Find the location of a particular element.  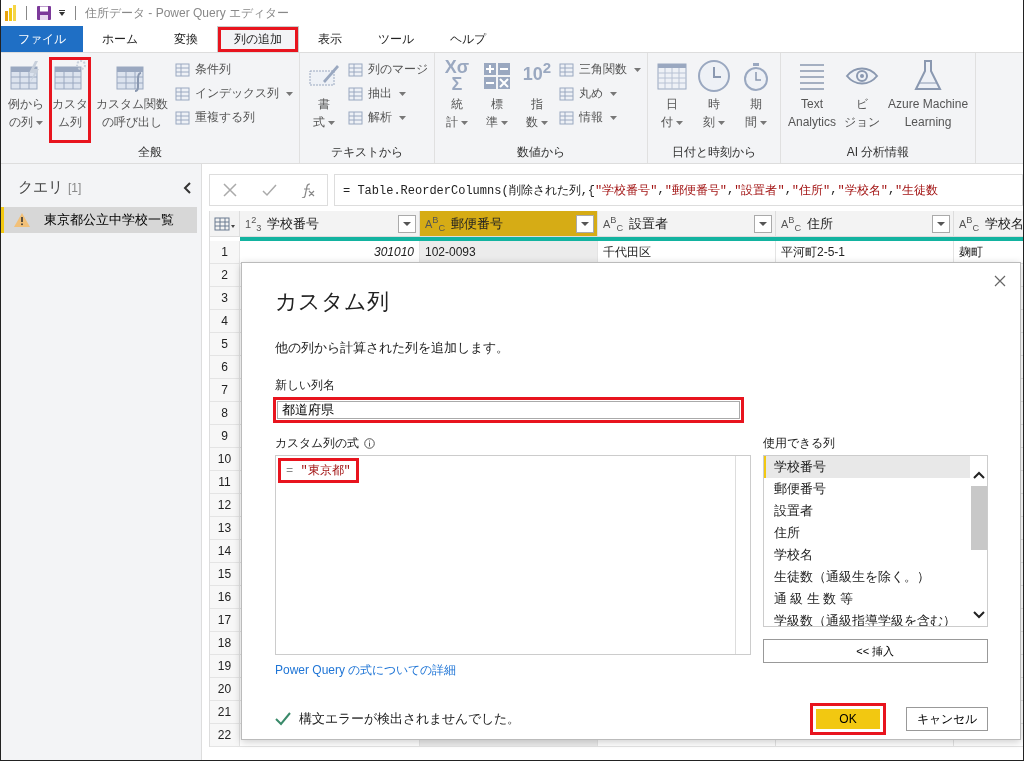

ribbon-button: 日 付 is located at coordinates (672, 100).